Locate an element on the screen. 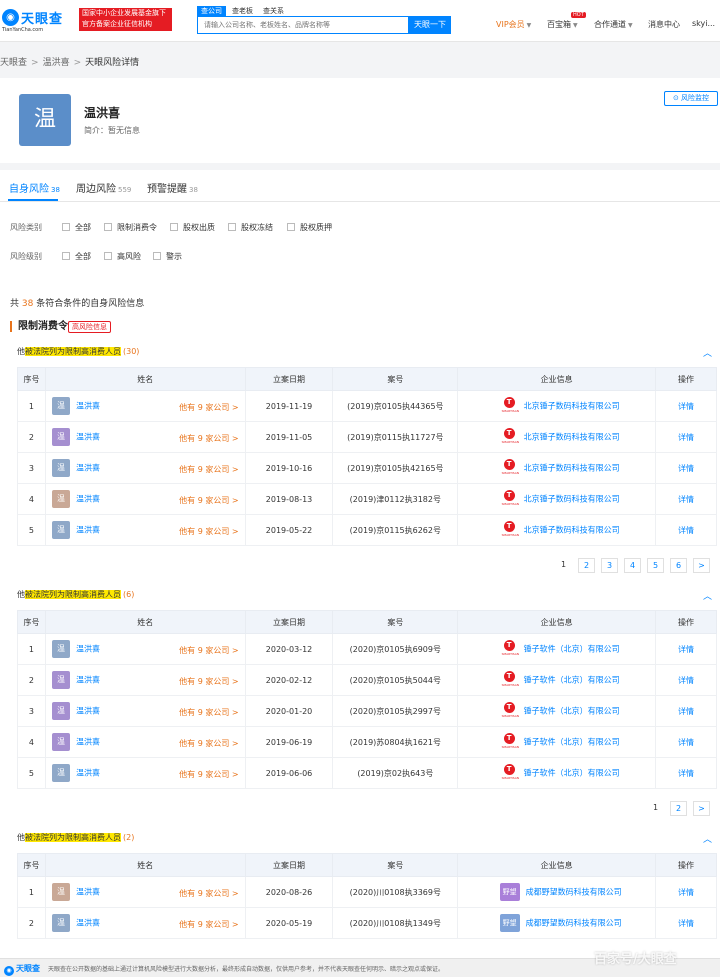 This screenshot has height=977, width=720. filing-date: 2019-11-19 is located at coordinates (289, 406).